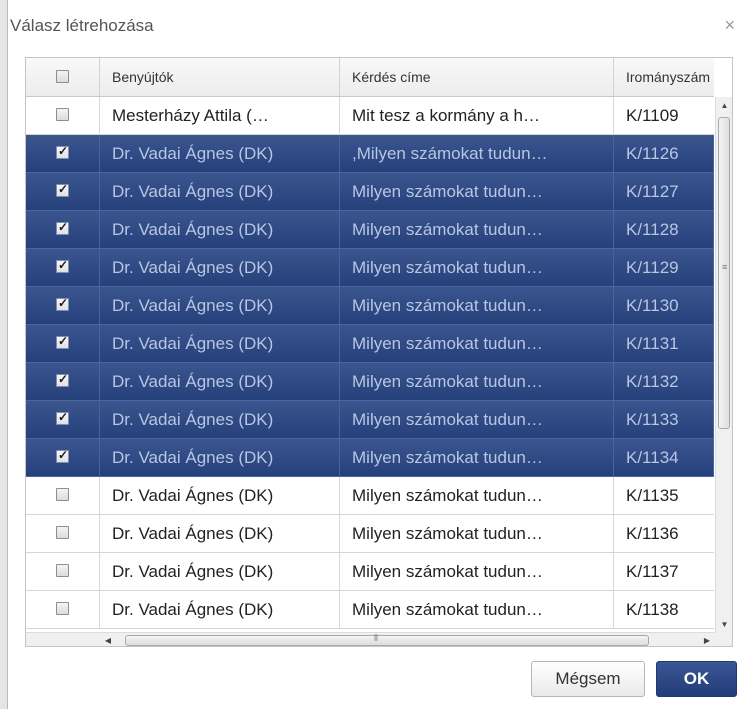 The width and height of the screenshot is (743, 709). Describe the element at coordinates (376, 638) in the screenshot. I see `grip-icon: ⦀` at that location.